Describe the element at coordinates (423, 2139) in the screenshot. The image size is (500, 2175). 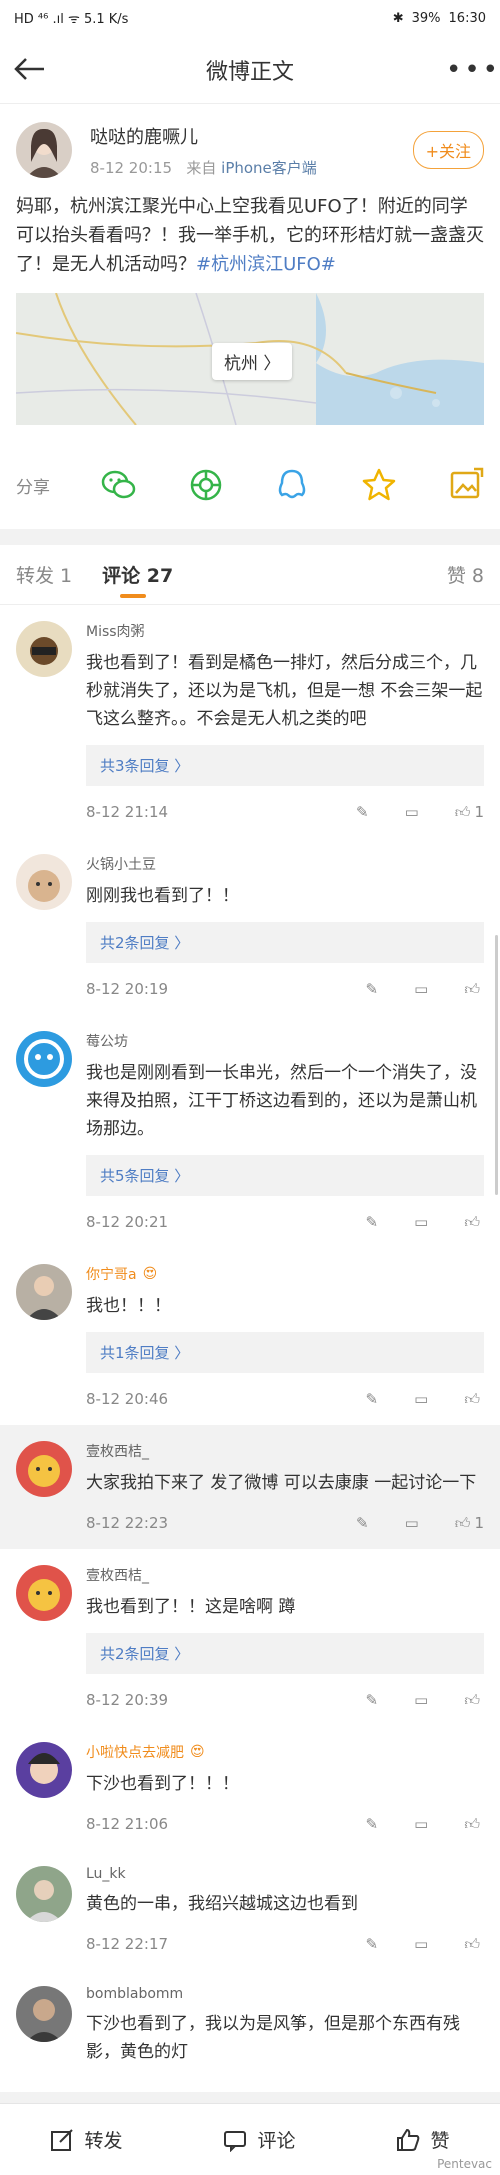
I see `like-button: 赞` at that location.